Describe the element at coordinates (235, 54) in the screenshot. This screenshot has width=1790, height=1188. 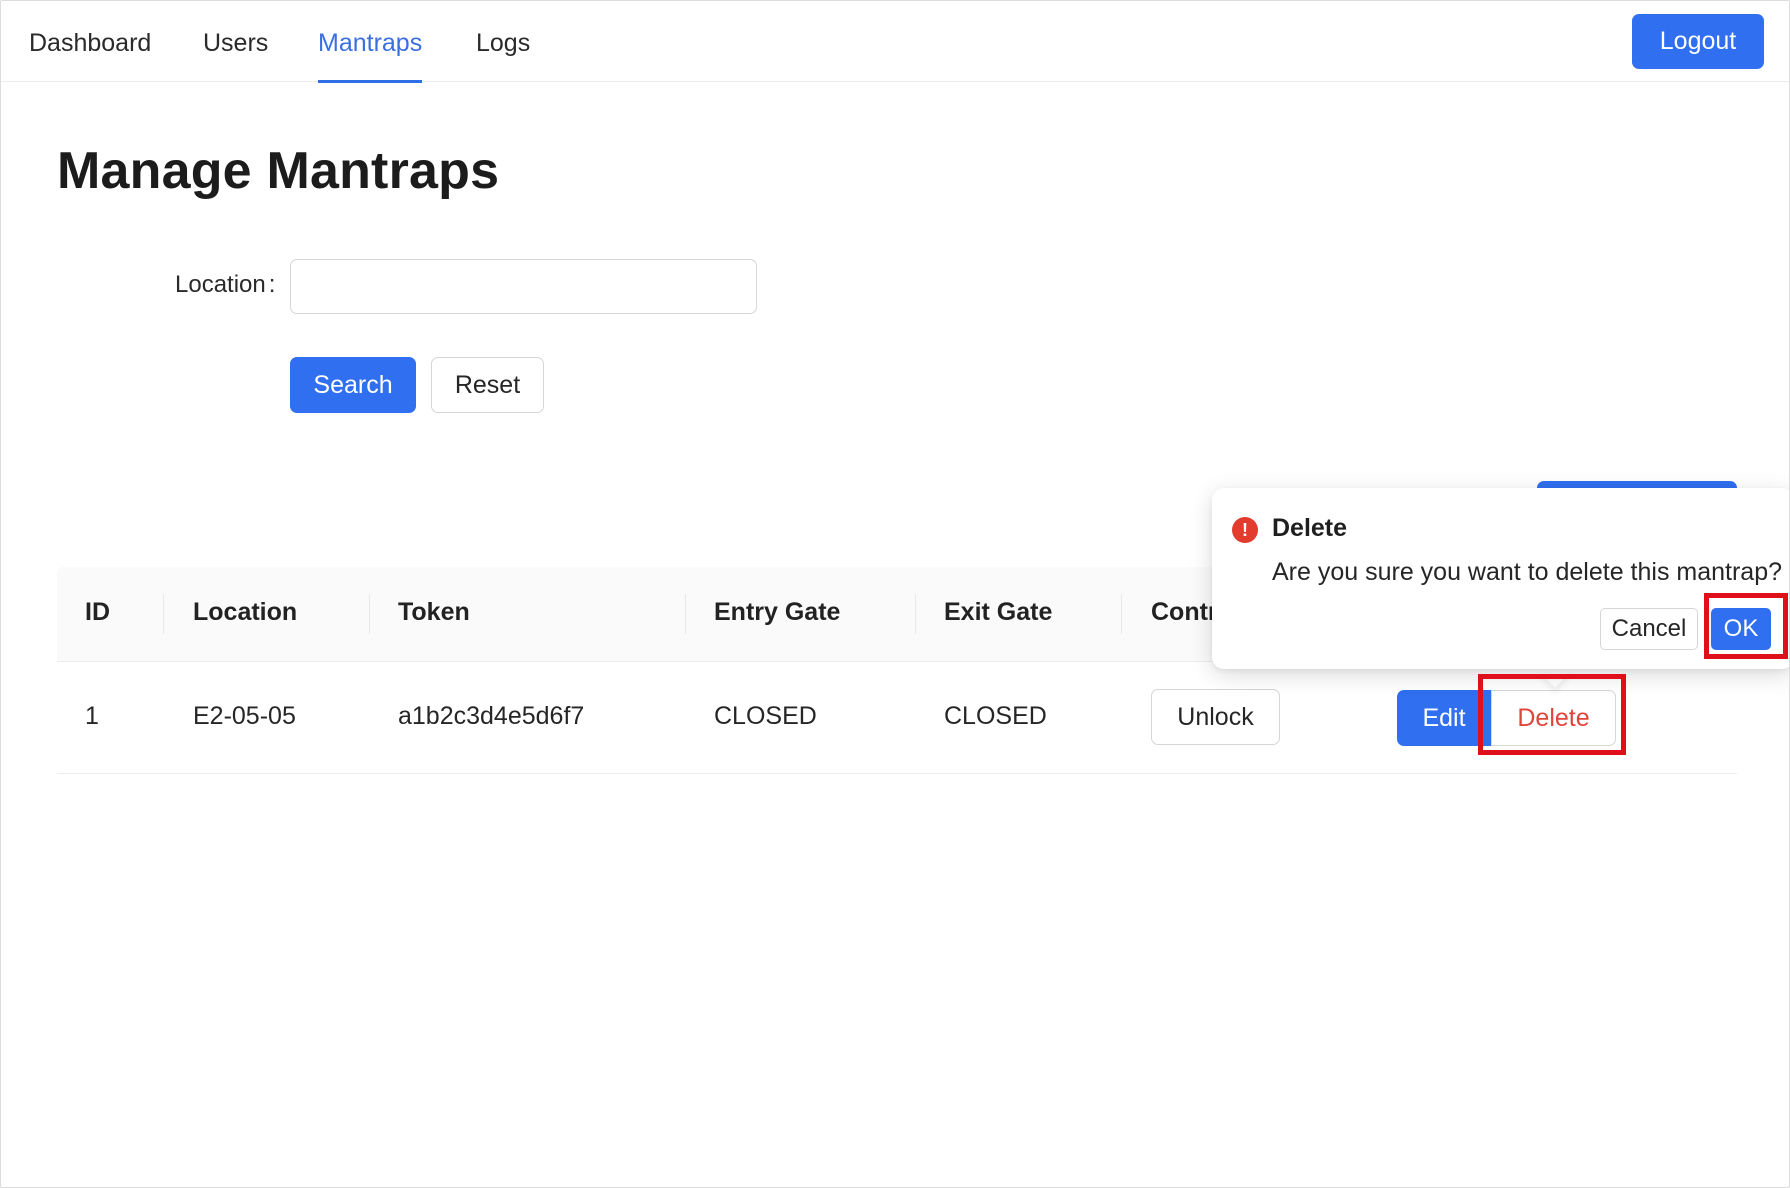
I see `nav-item-users: Users` at that location.